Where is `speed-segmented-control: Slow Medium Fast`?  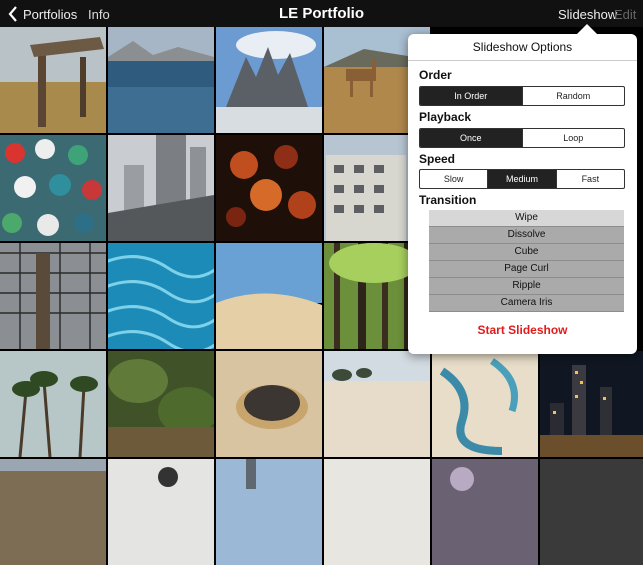
speed-segmented-control: Slow Medium Fast is located at coordinates (522, 179).